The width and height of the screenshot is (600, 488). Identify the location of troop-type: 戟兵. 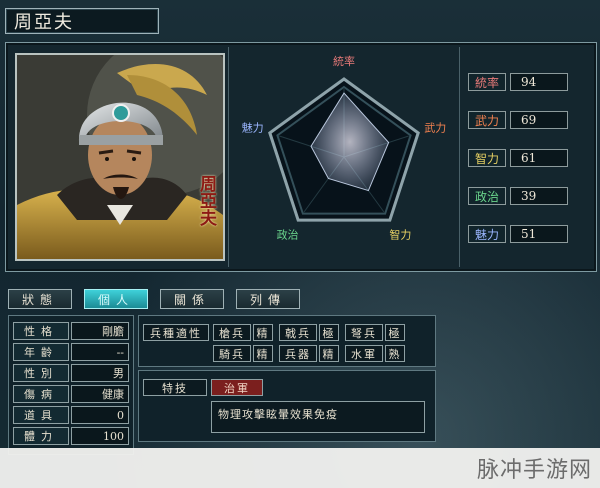
(298, 332).